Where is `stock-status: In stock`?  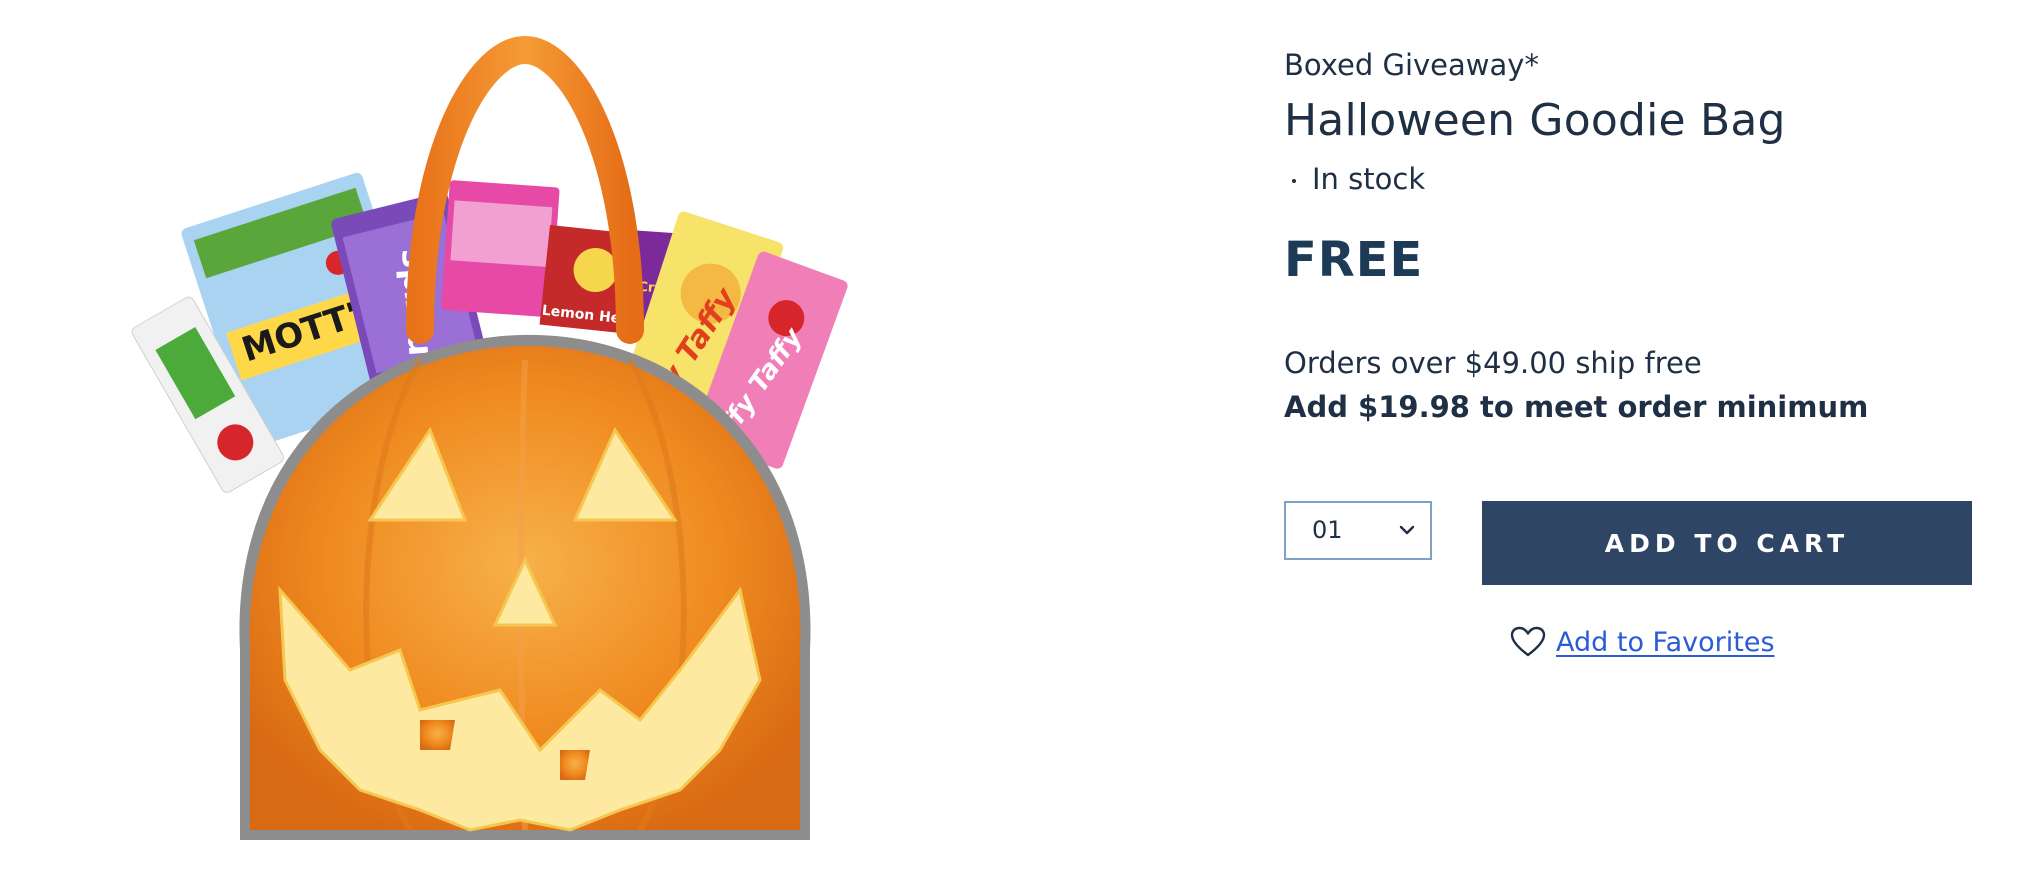
stock-status: In stock is located at coordinates (1358, 179).